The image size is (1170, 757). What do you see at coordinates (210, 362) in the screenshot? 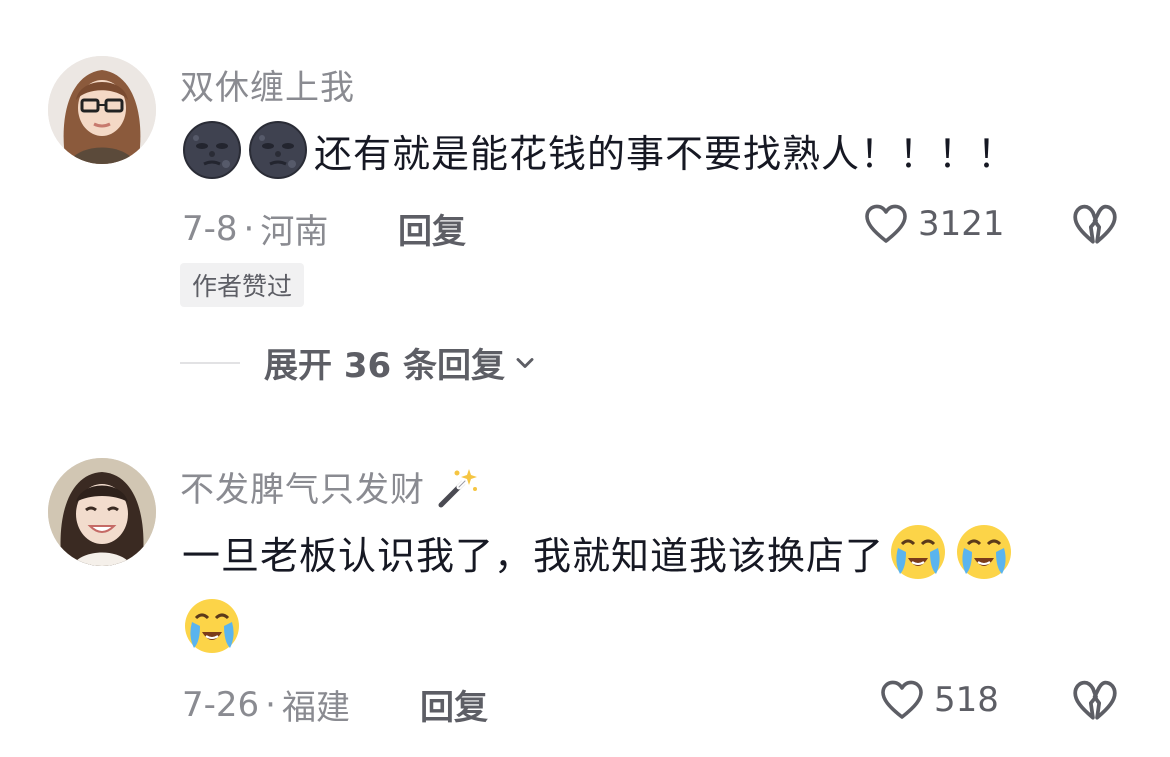
I see `expand-divider` at bounding box center [210, 362].